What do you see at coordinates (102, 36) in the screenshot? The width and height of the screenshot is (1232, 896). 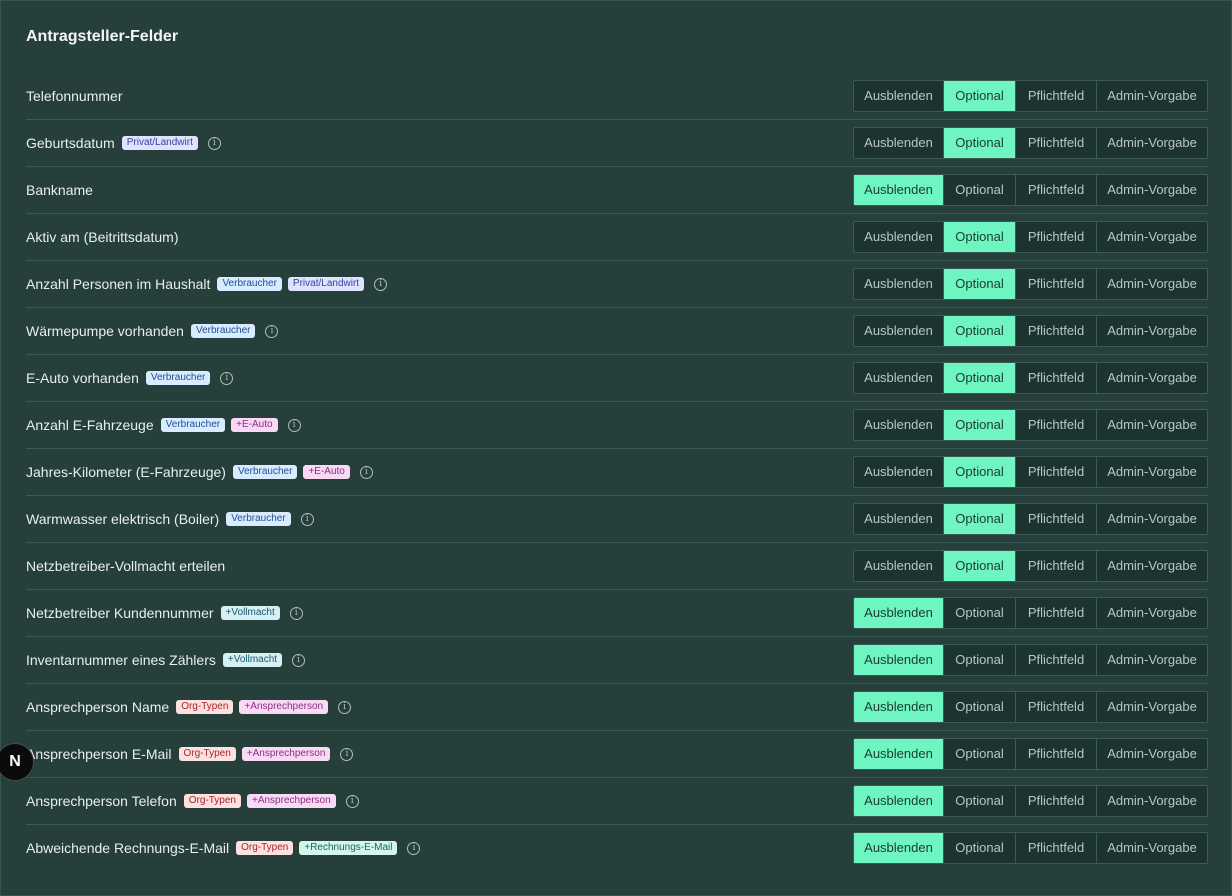 I see `panel-title: Antragsteller-Felder` at bounding box center [102, 36].